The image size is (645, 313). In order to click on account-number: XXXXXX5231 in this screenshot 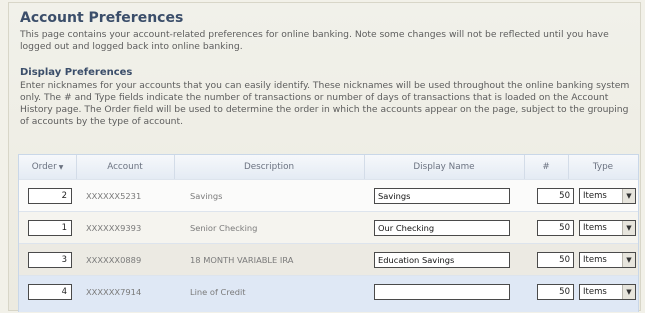, I will do `click(114, 196)`.